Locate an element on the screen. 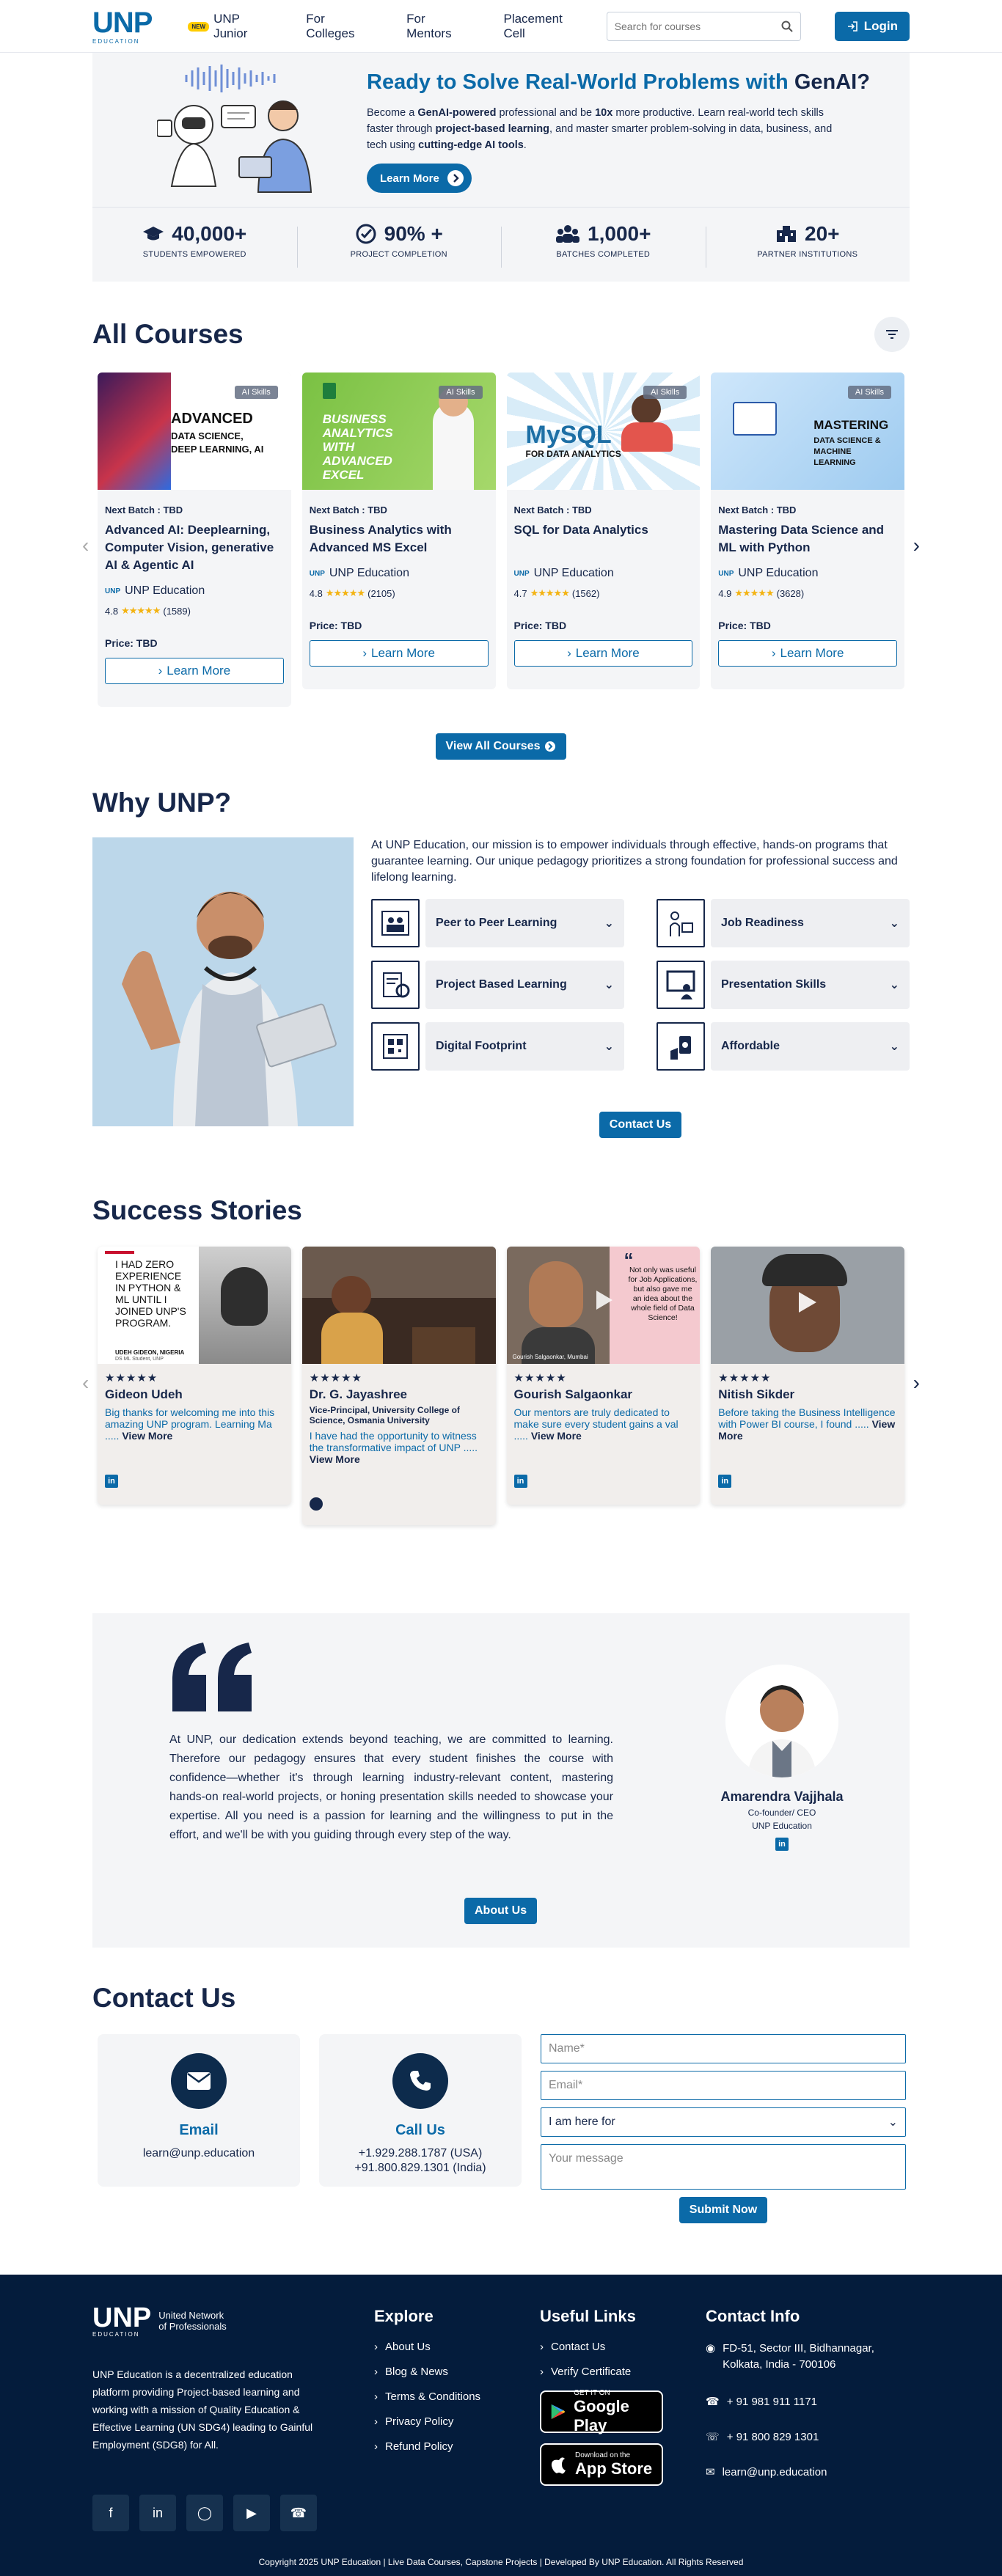 The image size is (1002, 2576). button-label: Contact Us is located at coordinates (641, 1125).